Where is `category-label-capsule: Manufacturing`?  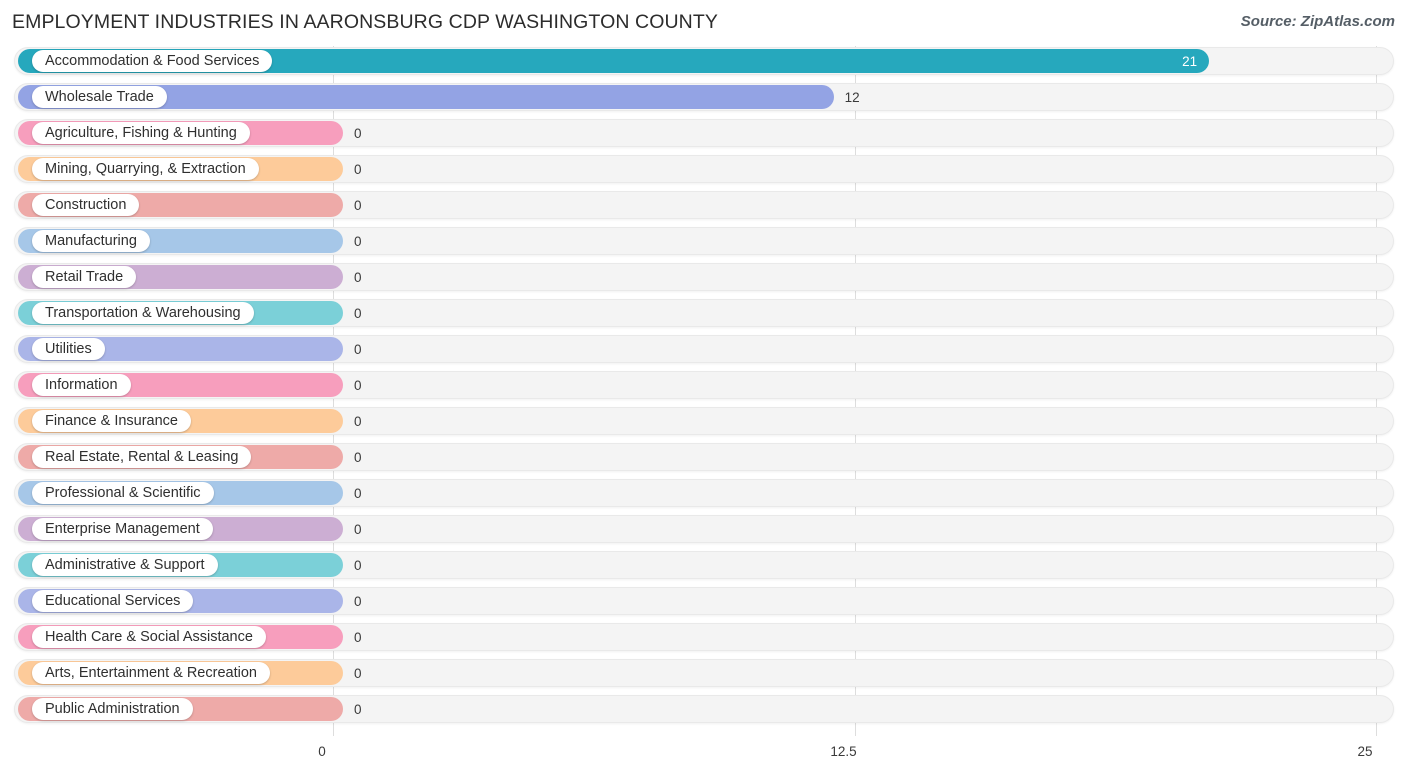 category-label-capsule: Manufacturing is located at coordinates (91, 241).